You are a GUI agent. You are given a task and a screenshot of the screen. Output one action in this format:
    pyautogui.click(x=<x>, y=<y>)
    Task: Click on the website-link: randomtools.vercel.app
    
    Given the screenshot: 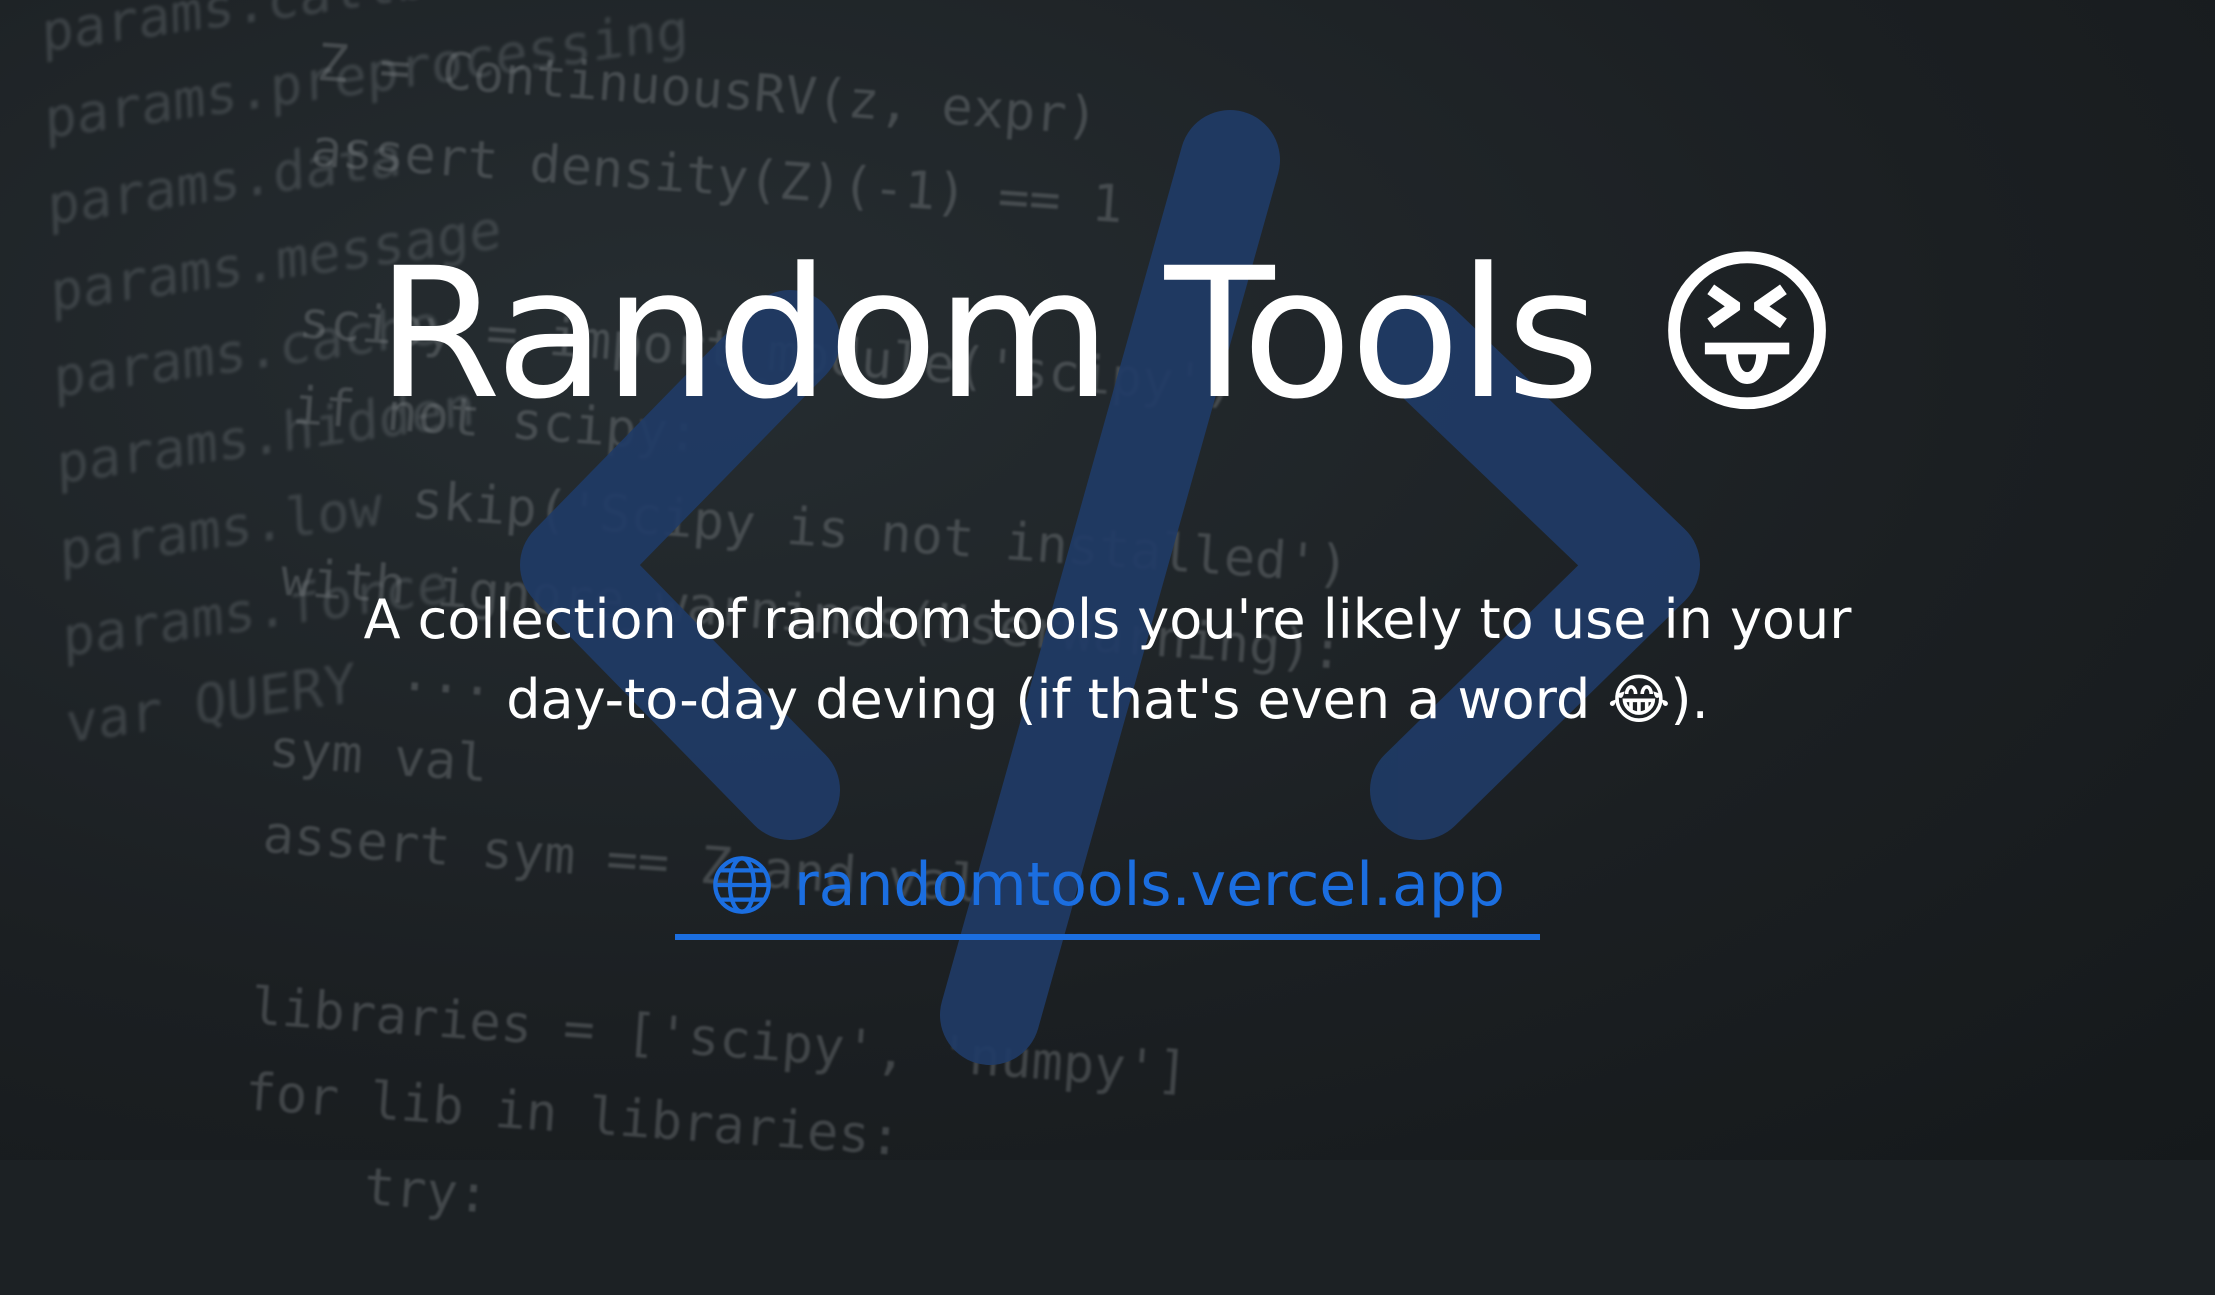 What is the action you would take?
    pyautogui.click(x=1107, y=895)
    